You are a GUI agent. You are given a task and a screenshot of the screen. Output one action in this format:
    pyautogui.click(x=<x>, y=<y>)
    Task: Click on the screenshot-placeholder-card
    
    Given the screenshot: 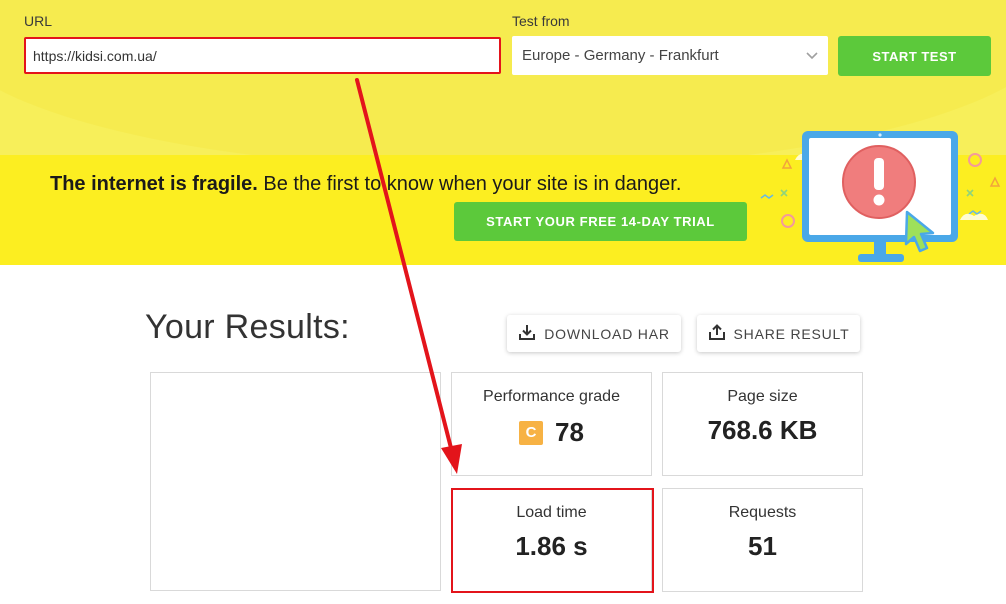 What is the action you would take?
    pyautogui.click(x=295, y=481)
    